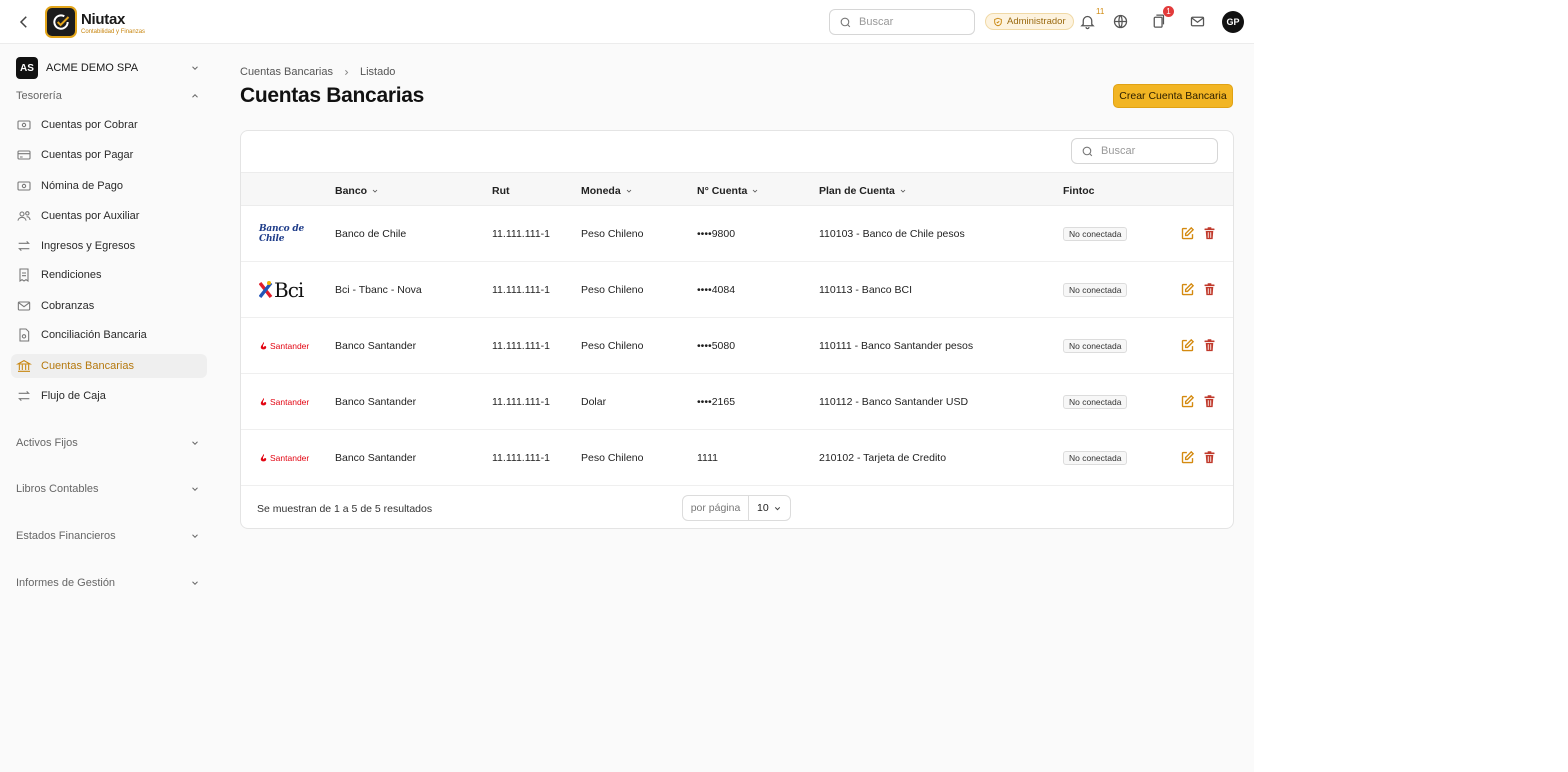  What do you see at coordinates (24, 186) in the screenshot?
I see `money-icon` at bounding box center [24, 186].